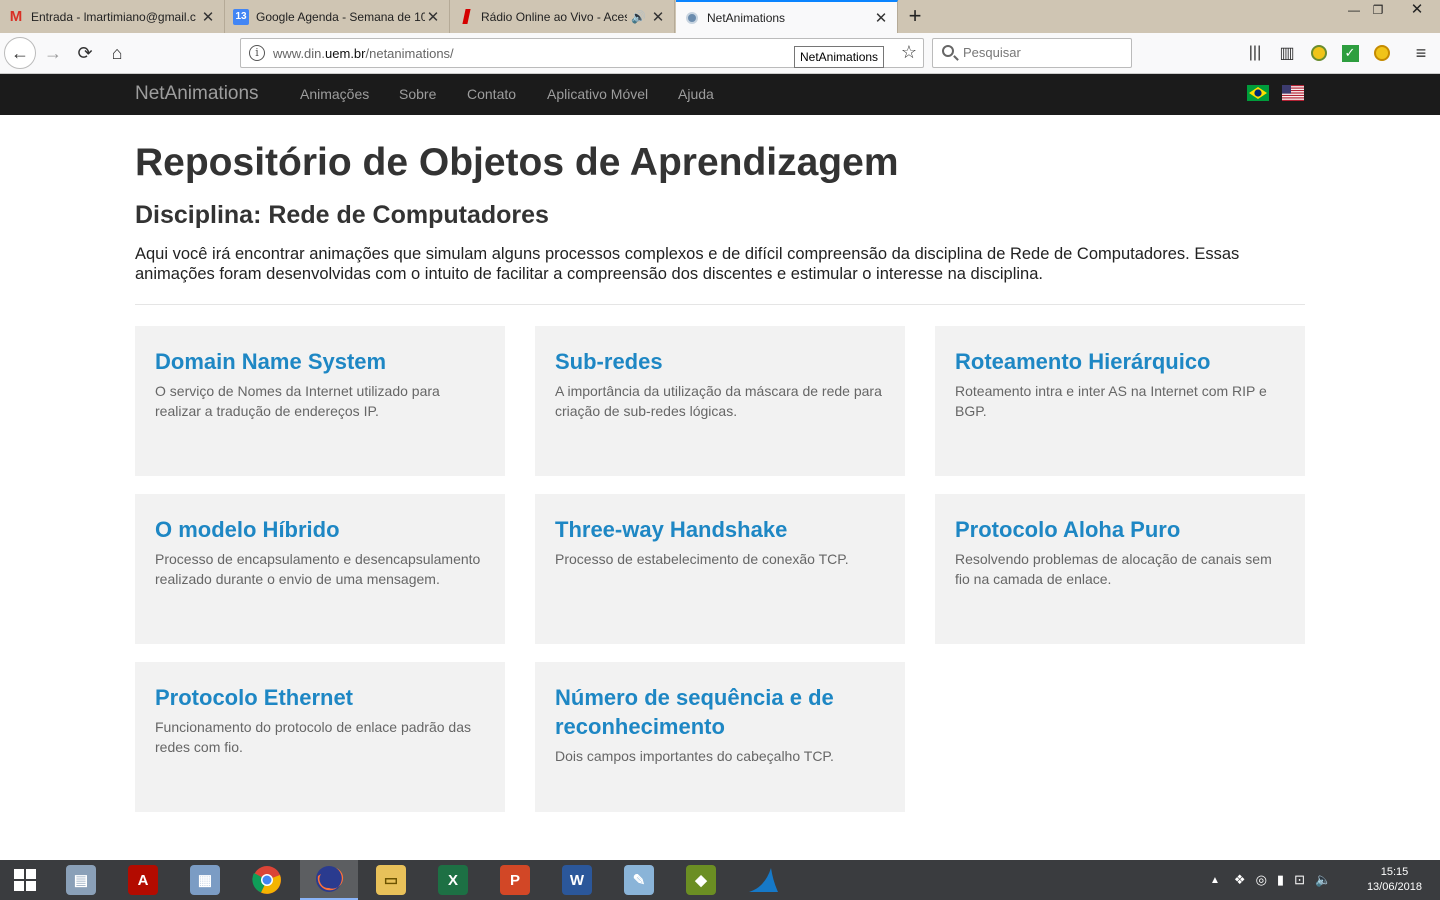 This screenshot has width=1440, height=900. Describe the element at coordinates (337, 16) in the screenshot. I see `tab-calendar: 13 Google Agenda - Semana de 10 ✕` at that location.